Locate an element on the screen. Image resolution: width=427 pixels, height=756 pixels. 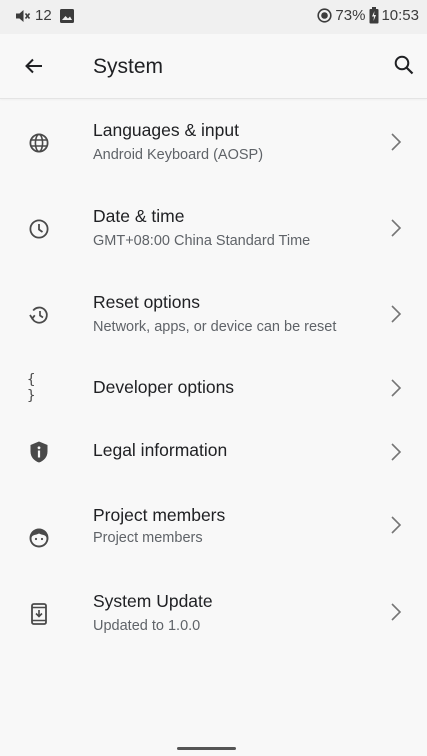
system-update-icon is located at coordinates (39, 614).